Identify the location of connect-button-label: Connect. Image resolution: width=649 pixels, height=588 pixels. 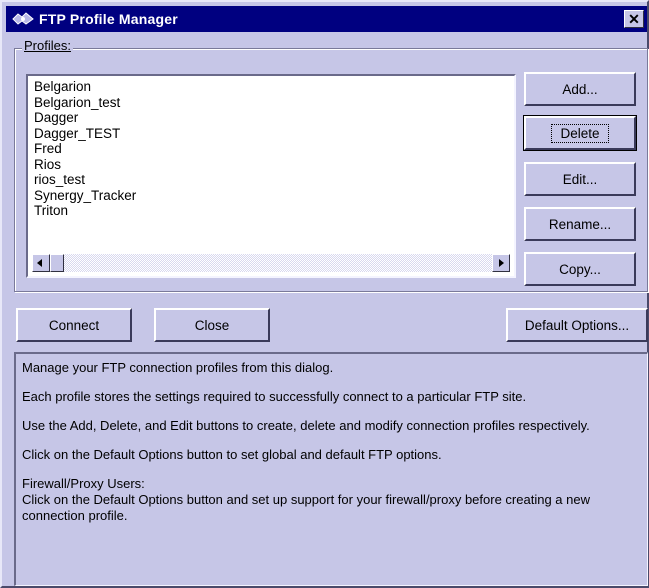
(74, 325).